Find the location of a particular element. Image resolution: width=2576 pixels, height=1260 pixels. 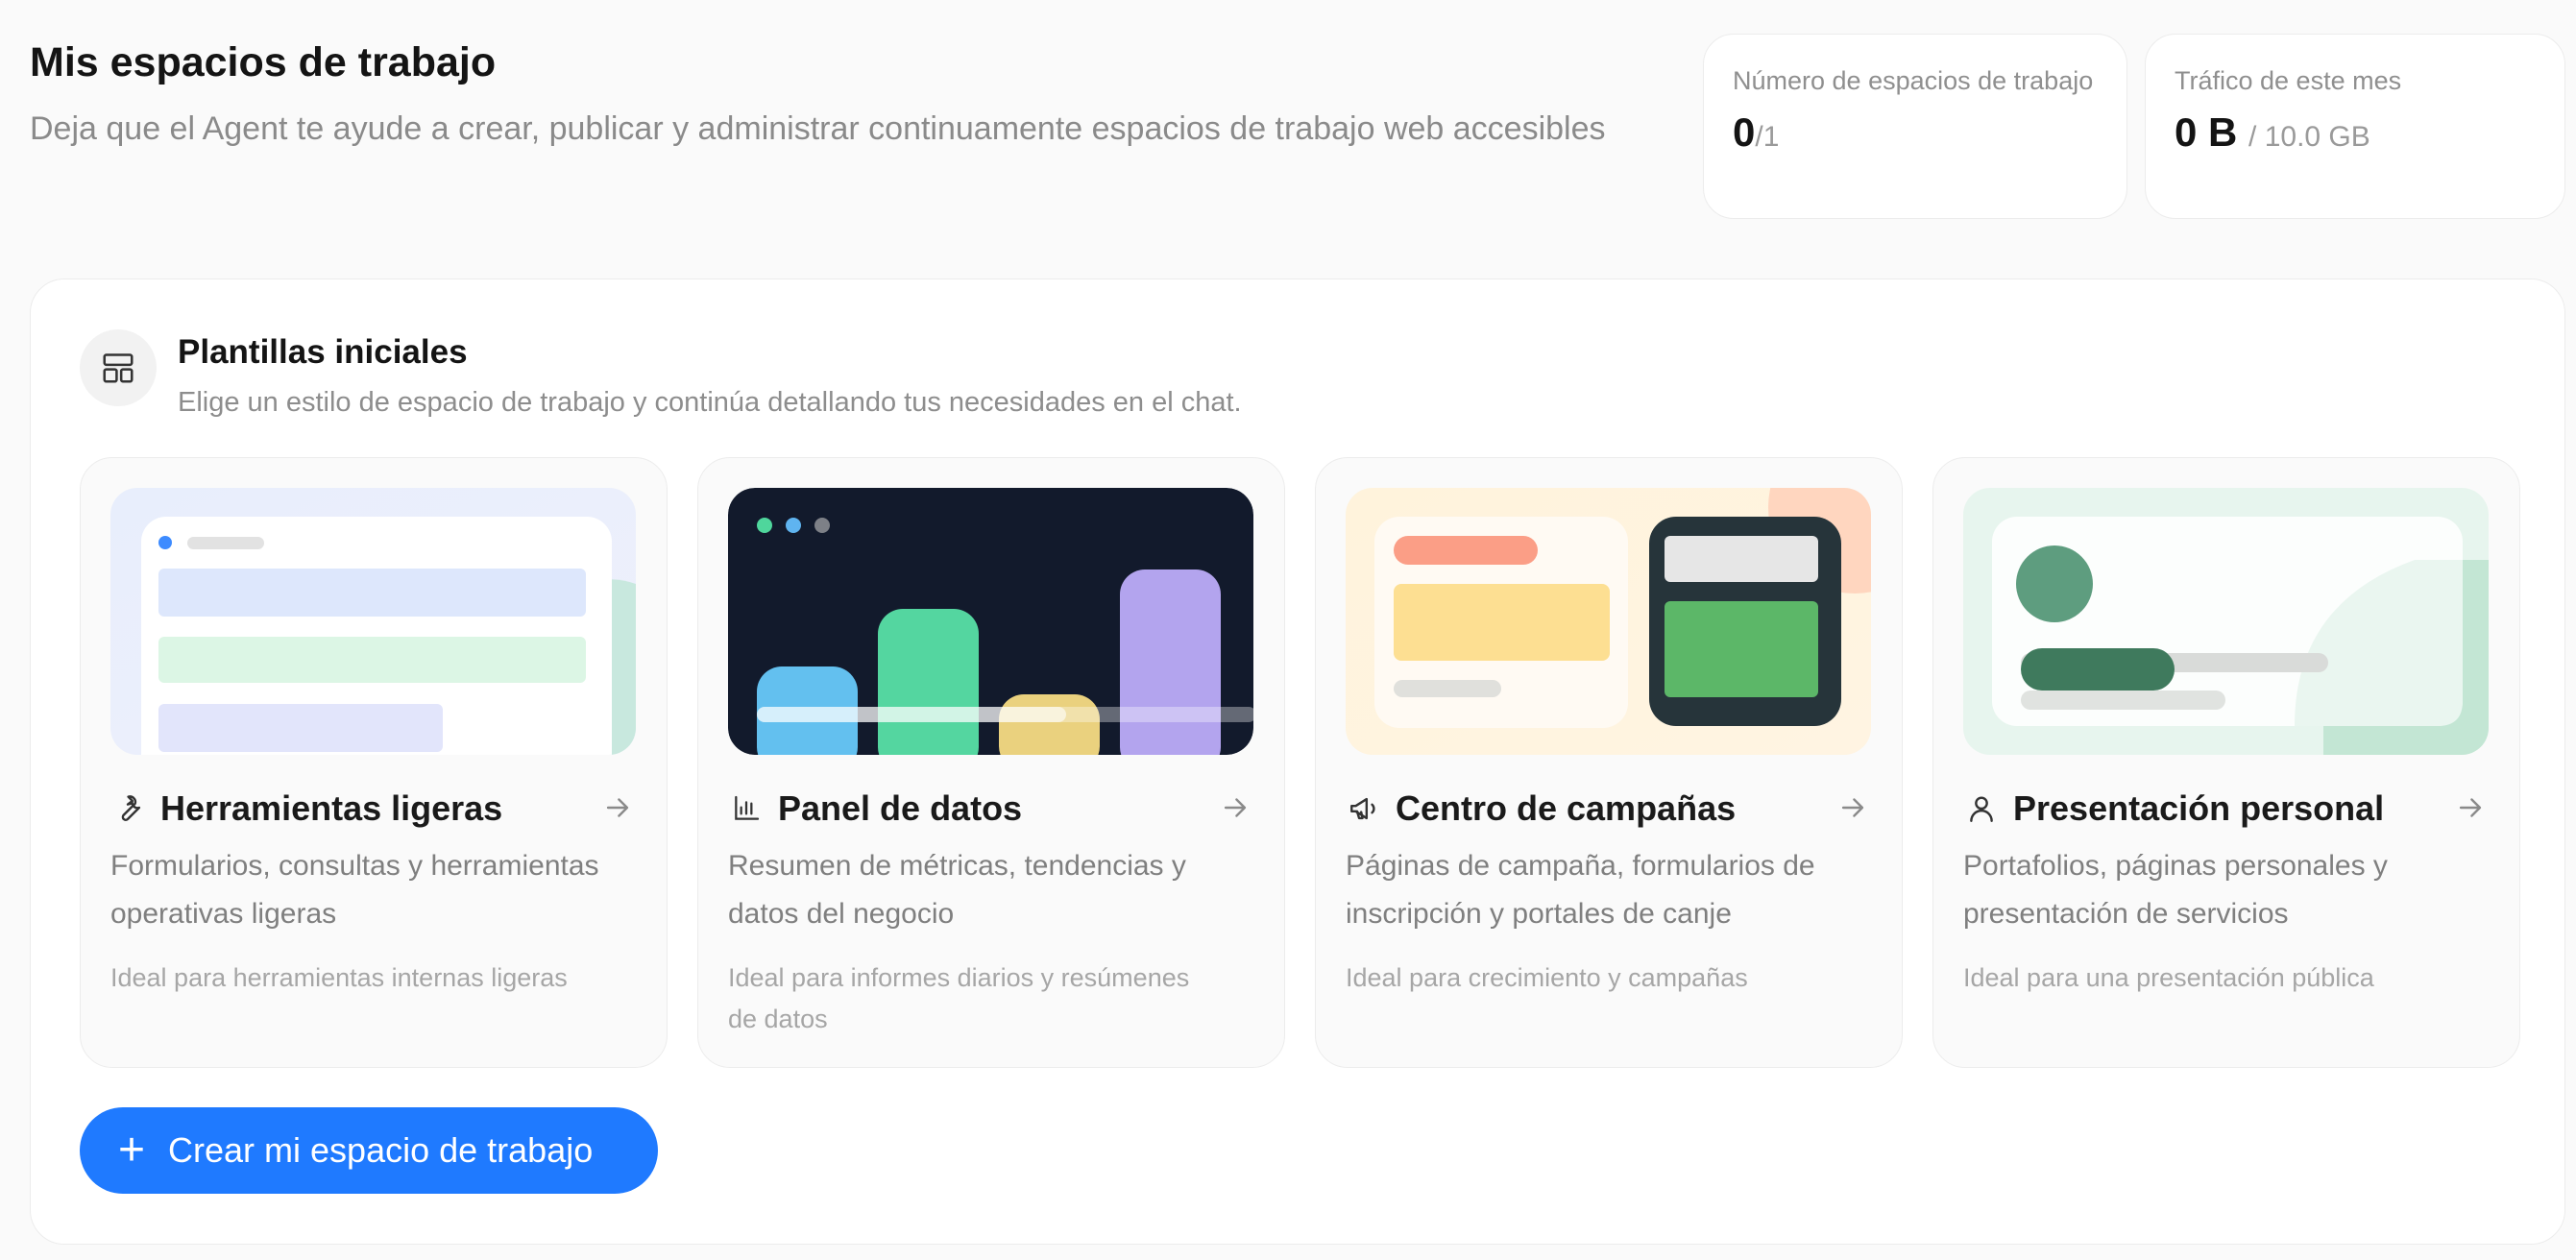

workspace-count-label: Número de espacios de trabajo is located at coordinates (1913, 80).